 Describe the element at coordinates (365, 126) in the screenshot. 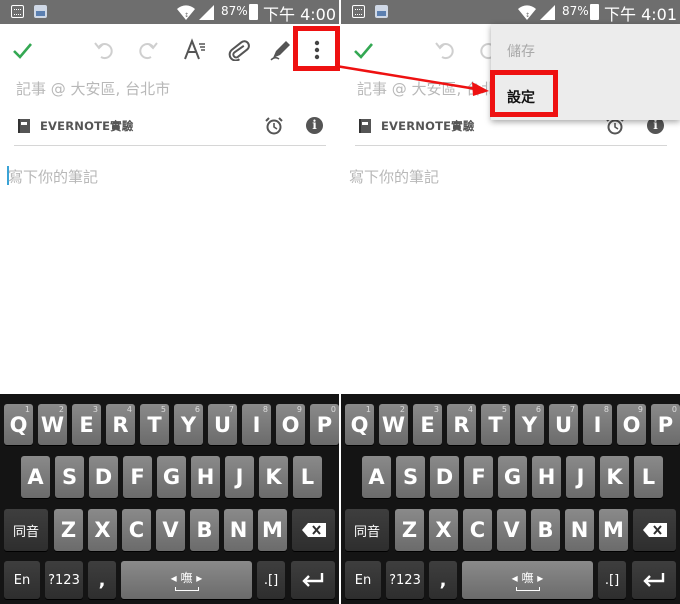

I see `notebook-icon` at that location.